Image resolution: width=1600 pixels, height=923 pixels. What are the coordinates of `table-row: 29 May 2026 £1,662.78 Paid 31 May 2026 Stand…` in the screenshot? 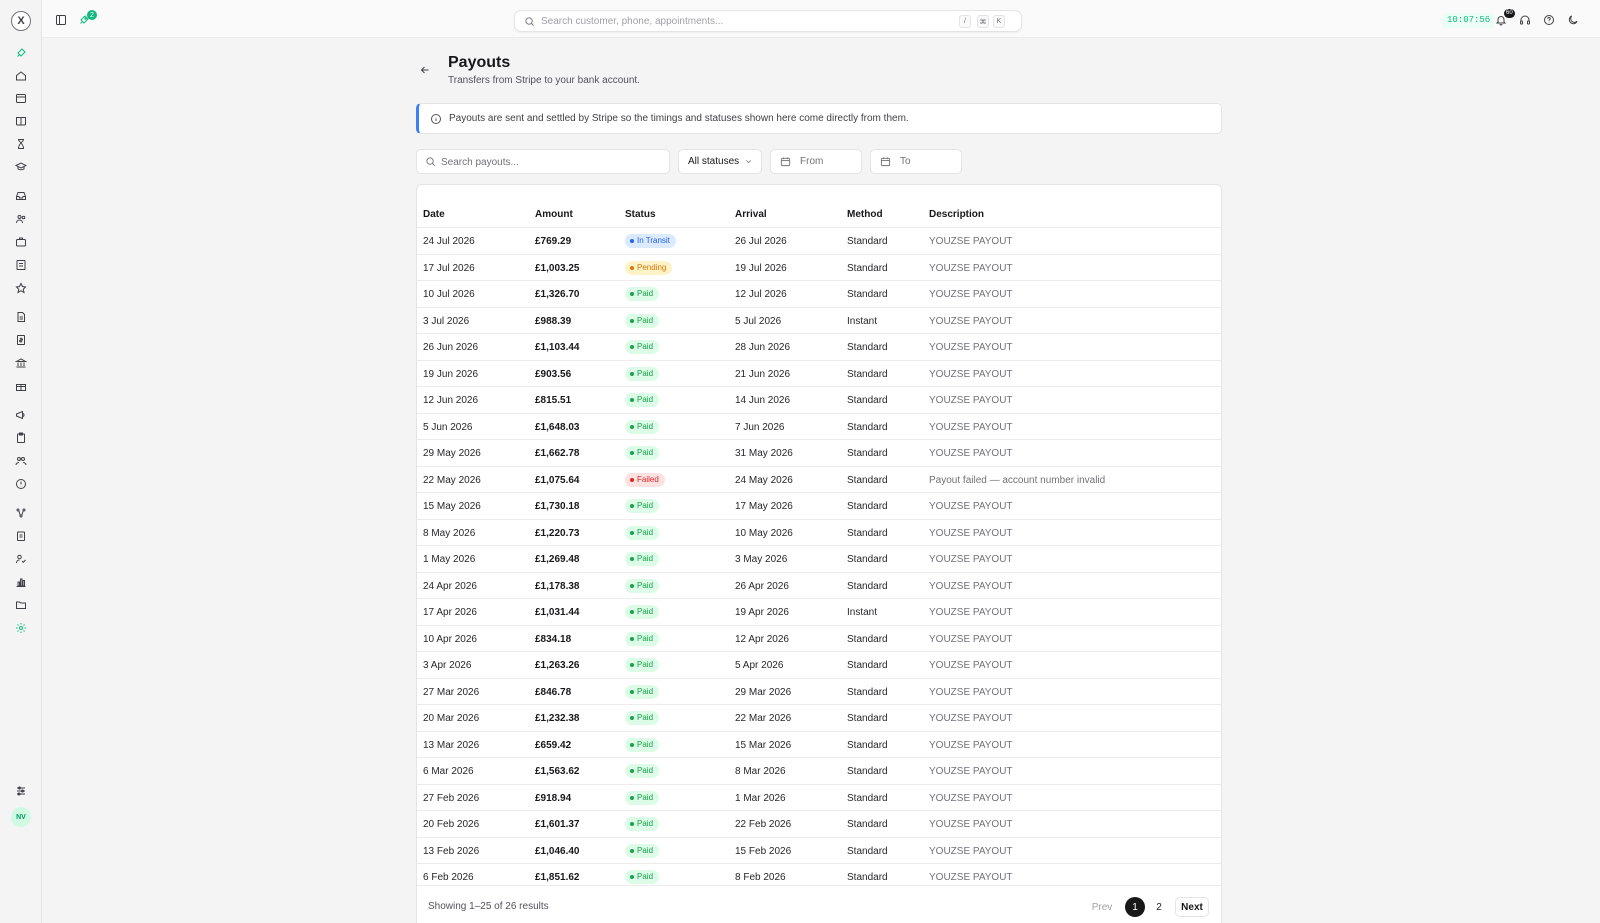 It's located at (819, 452).